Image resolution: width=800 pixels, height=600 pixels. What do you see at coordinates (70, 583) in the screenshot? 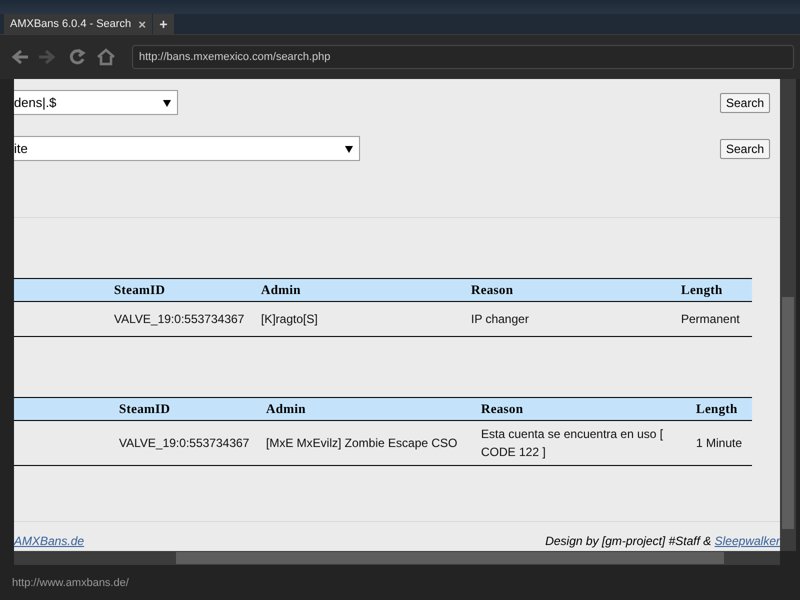
I see `status-url: http://www.amxbans.de/` at bounding box center [70, 583].